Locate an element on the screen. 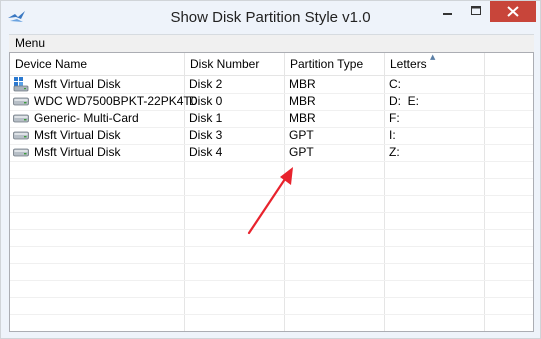 This screenshot has height=339, width=541. title-bar: Show Disk Partition Style v1.0 is located at coordinates (270, 17).